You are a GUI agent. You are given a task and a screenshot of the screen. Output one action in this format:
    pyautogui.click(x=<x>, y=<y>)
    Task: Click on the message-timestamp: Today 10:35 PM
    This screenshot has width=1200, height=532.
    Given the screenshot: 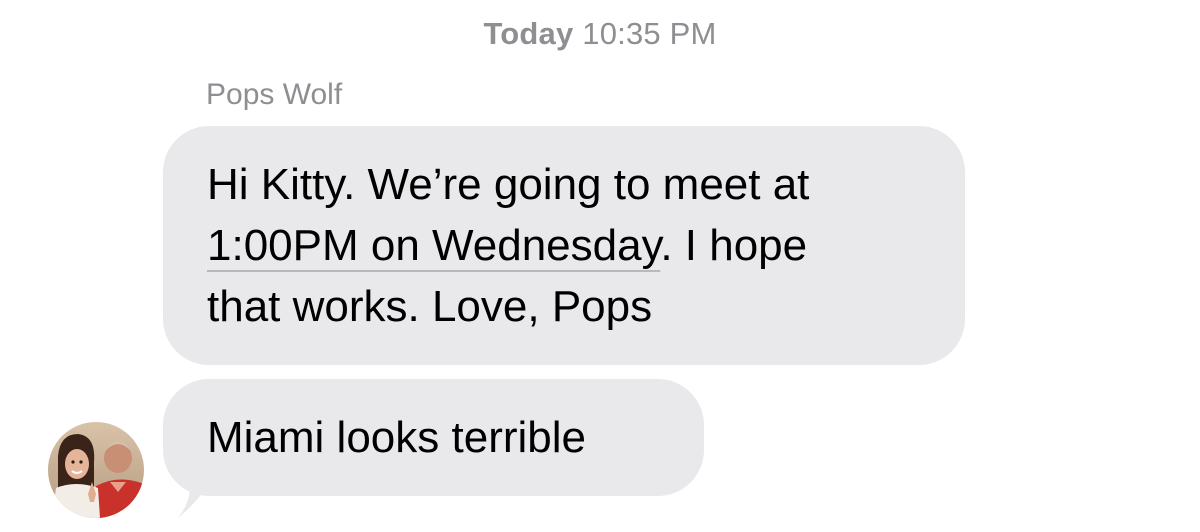 What is the action you would take?
    pyautogui.click(x=600, y=34)
    